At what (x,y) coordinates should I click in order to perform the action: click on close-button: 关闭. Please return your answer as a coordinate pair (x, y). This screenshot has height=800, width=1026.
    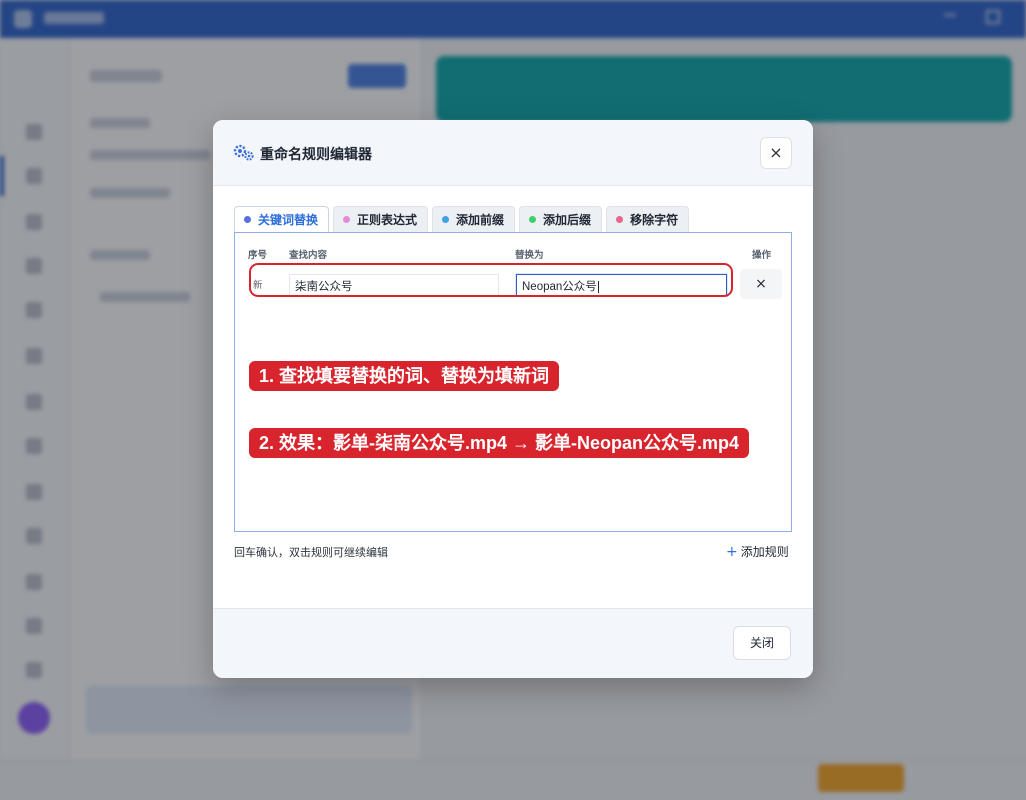
    Looking at the image, I should click on (762, 643).